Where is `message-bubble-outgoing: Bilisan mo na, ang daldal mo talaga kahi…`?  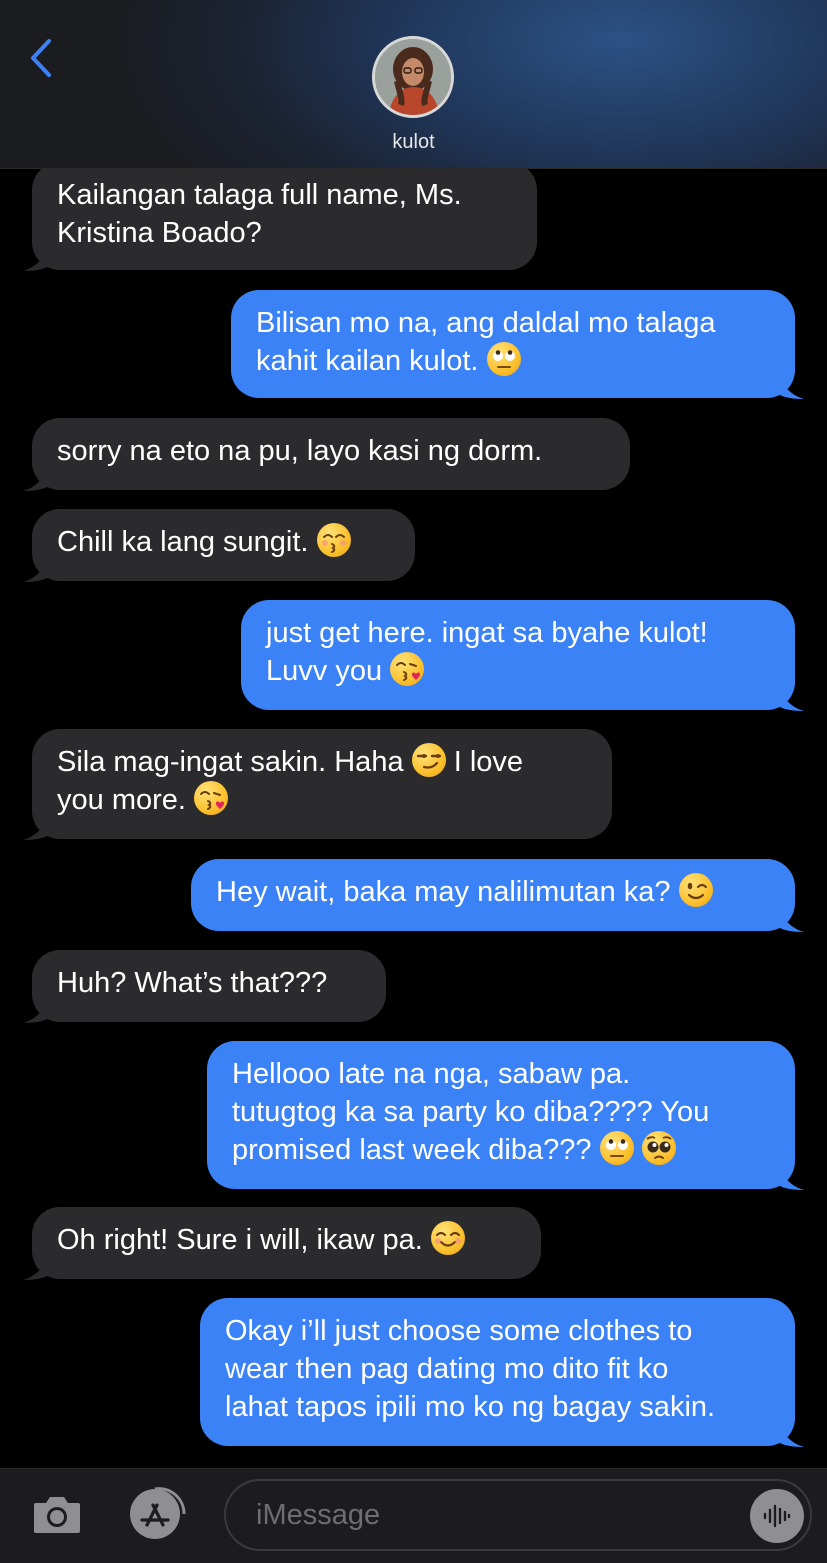 message-bubble-outgoing: Bilisan mo na, ang daldal mo talaga kahi… is located at coordinates (517, 344).